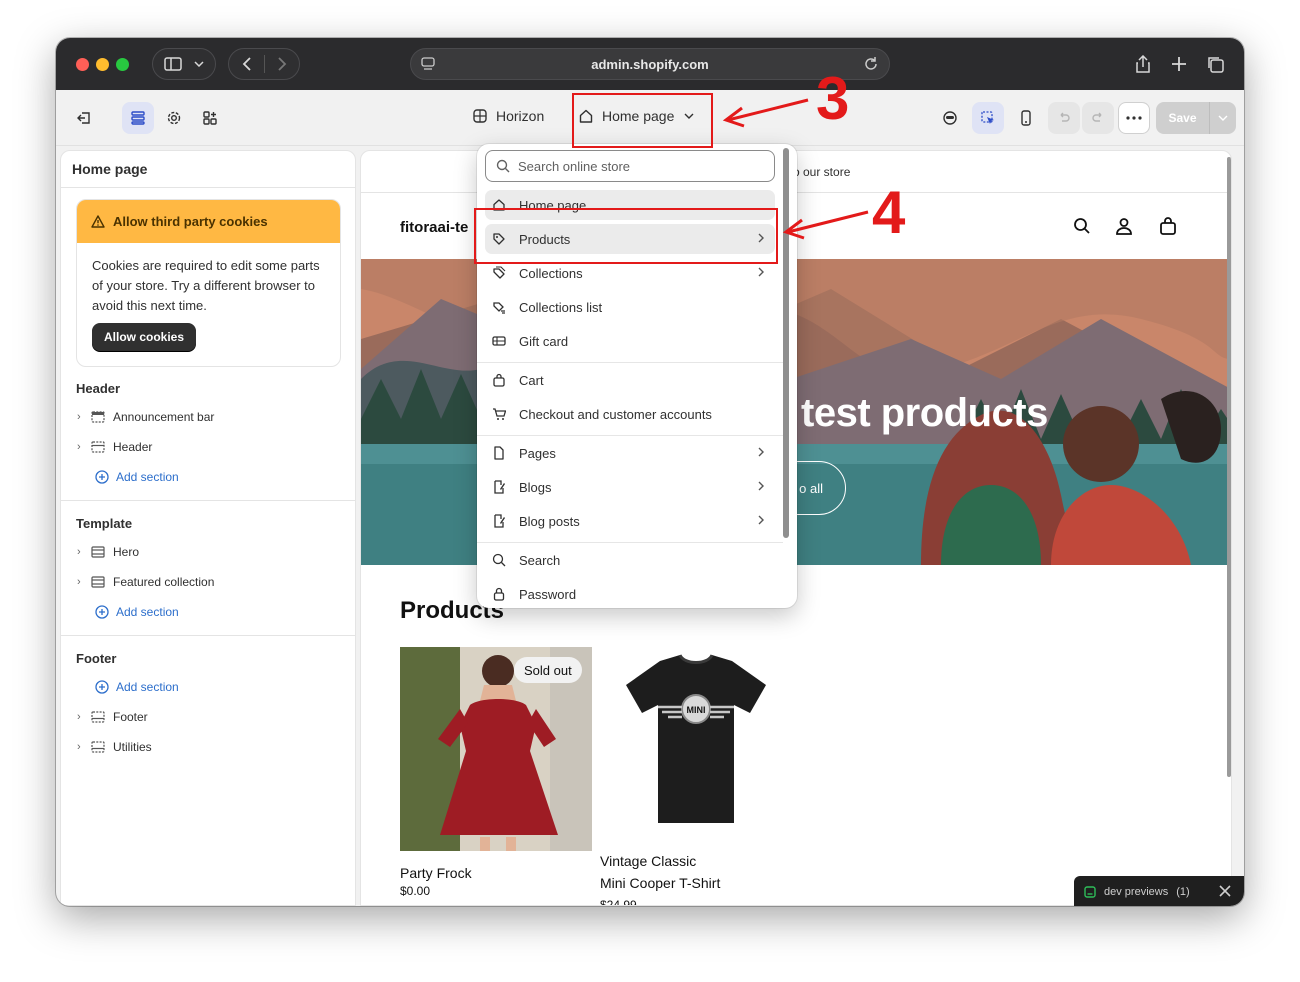 The image size is (1300, 982). Describe the element at coordinates (950, 118) in the screenshot. I see `ai-assistant-button` at that location.